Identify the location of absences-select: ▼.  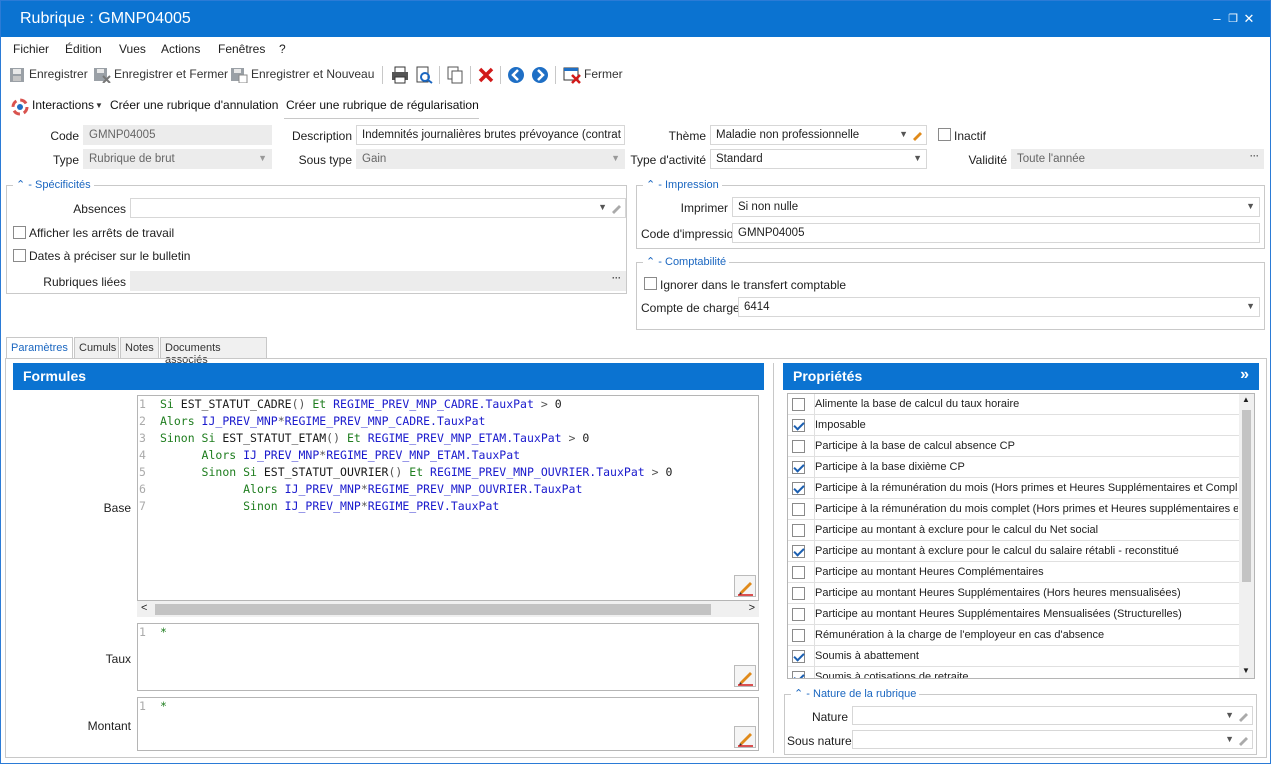
(378, 208).